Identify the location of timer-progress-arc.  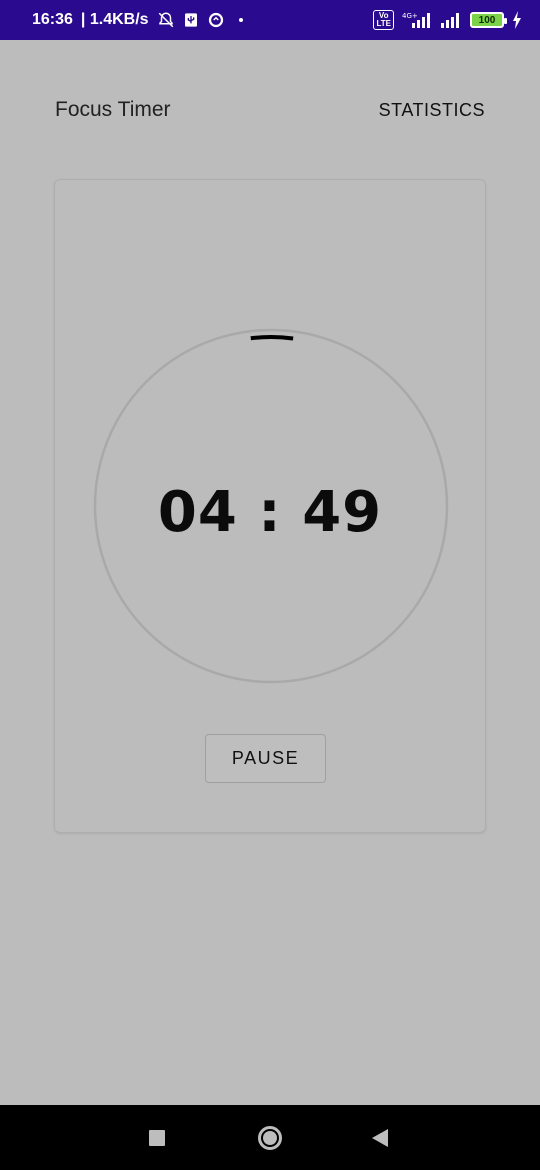
(272, 338).